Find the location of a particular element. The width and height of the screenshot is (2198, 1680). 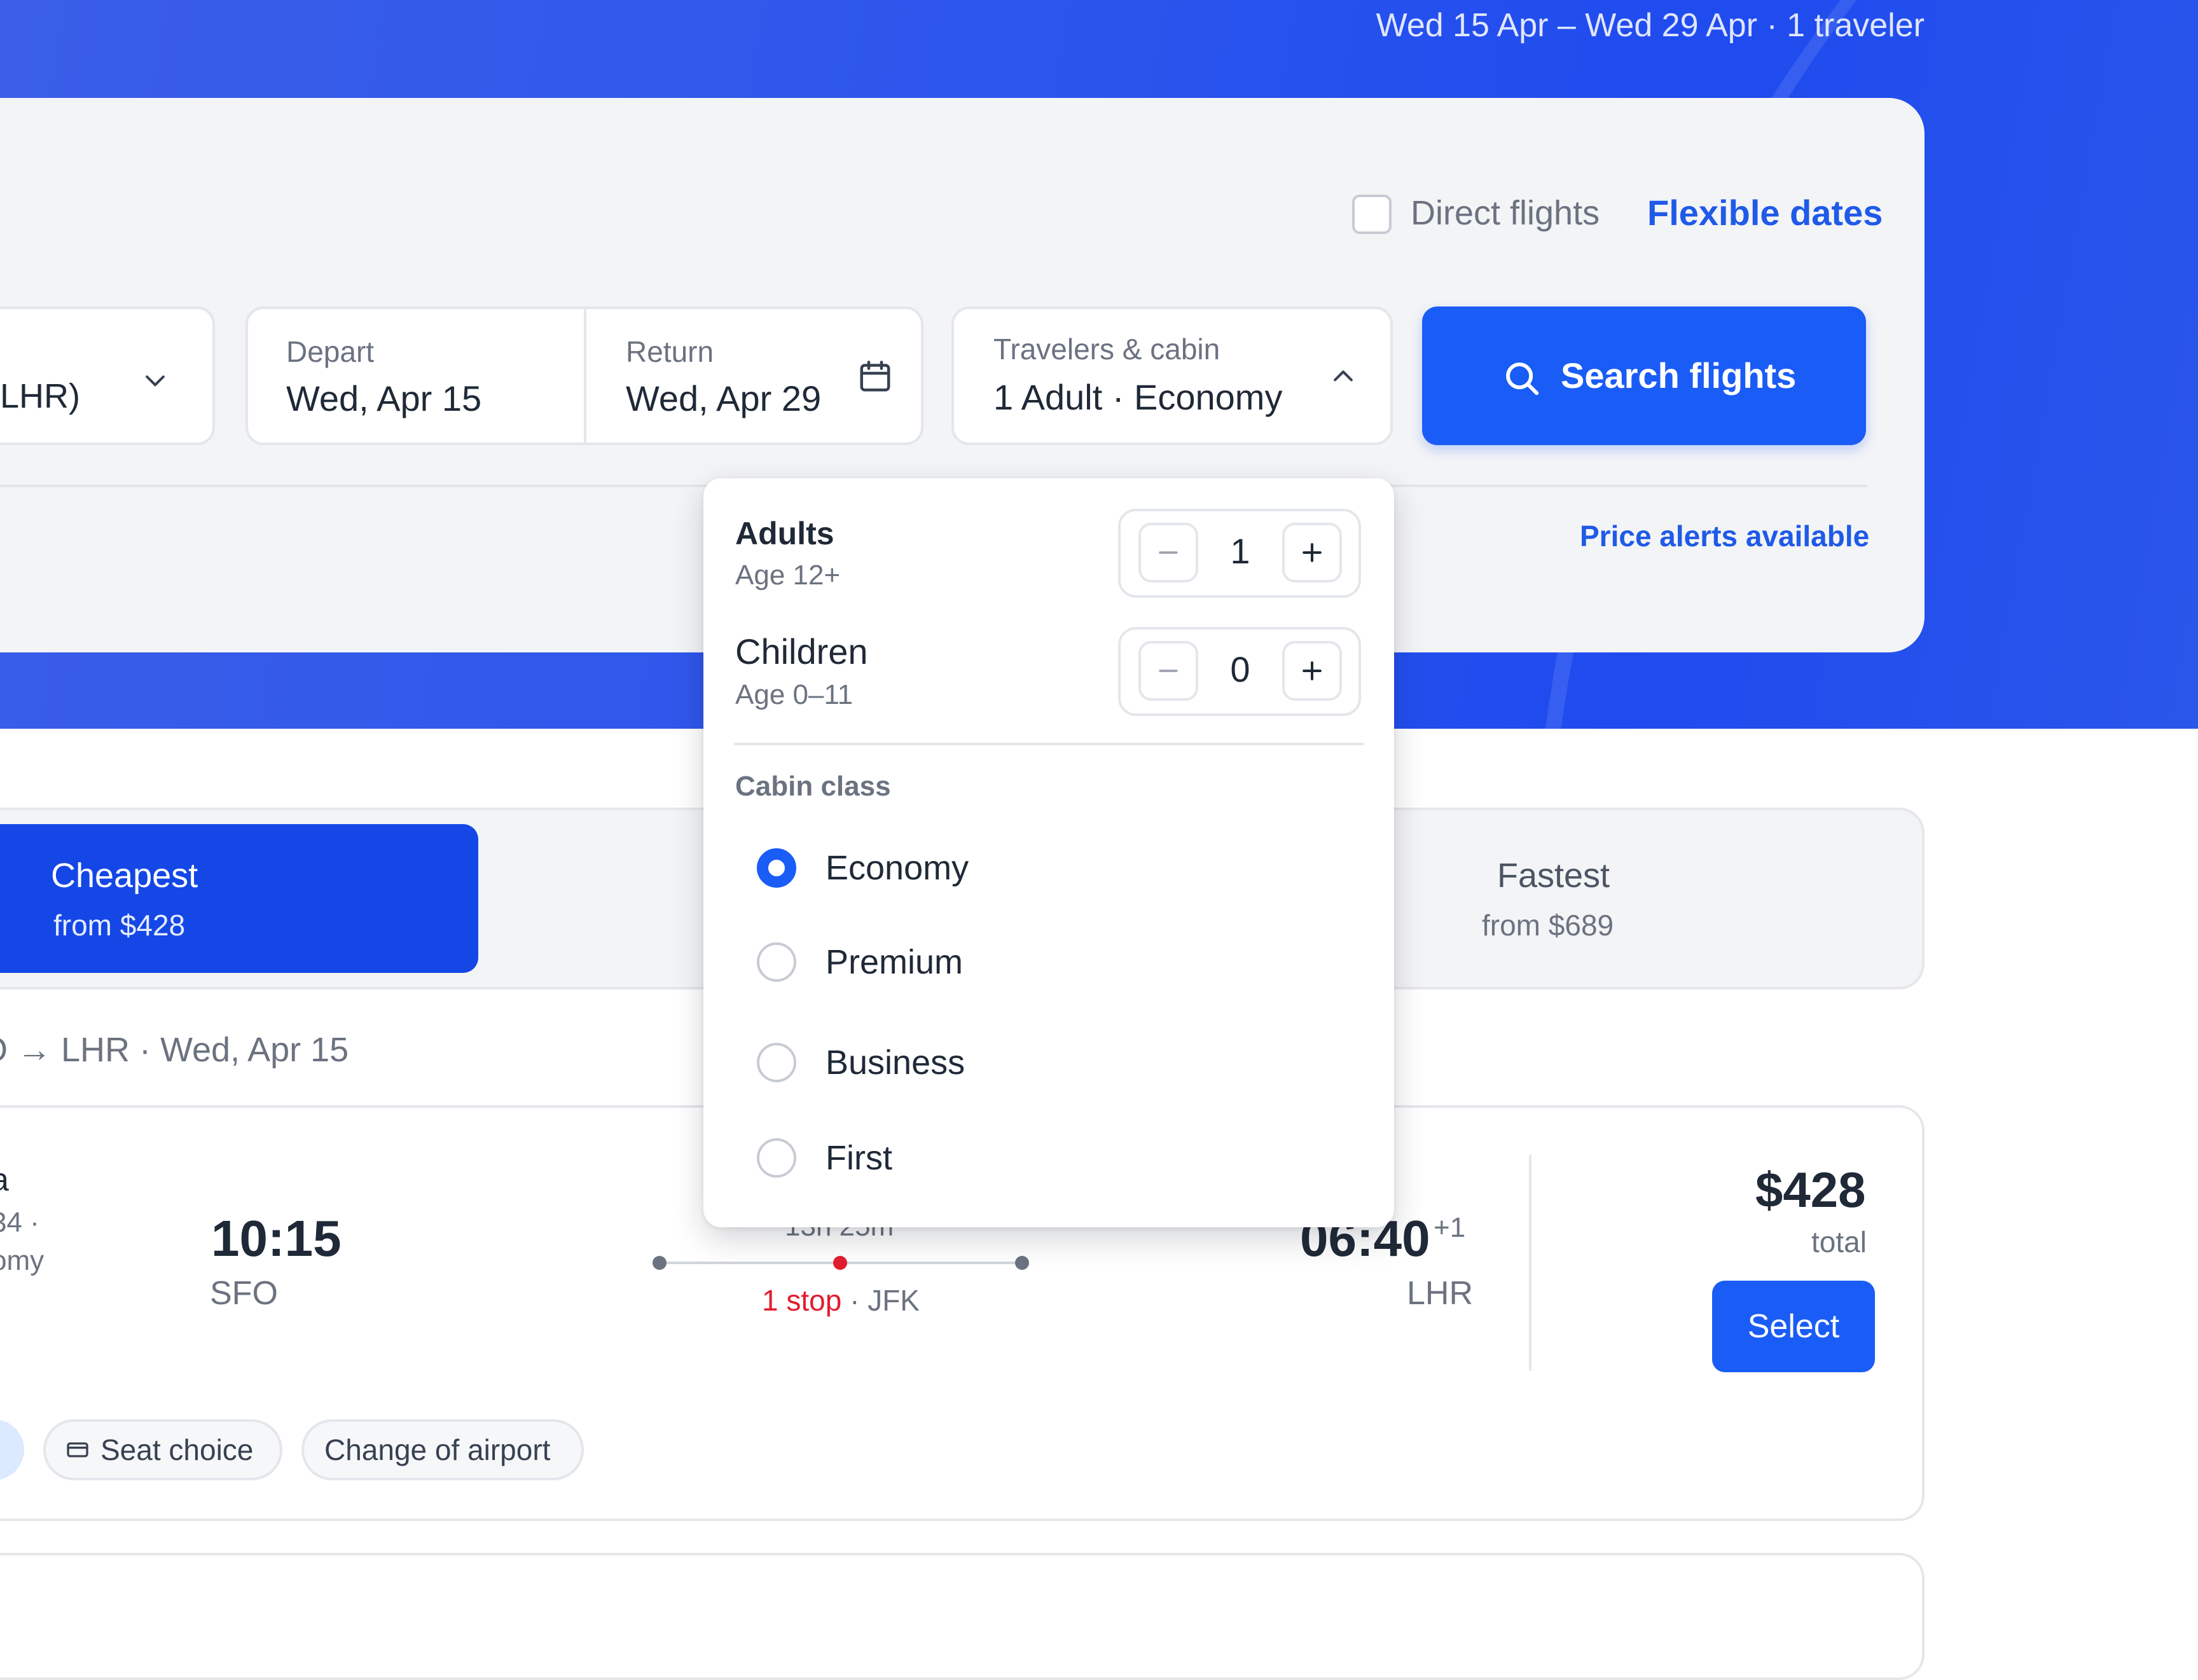

departure-time: 10:15 is located at coordinates (276, 1238).